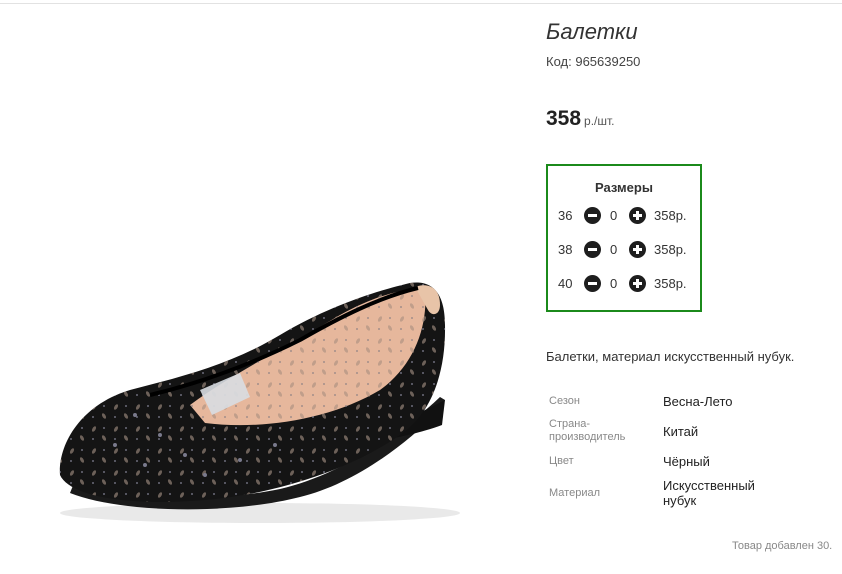  Describe the element at coordinates (587, 430) in the screenshot. I see `attribute-label-country: Страна- производитель` at that location.